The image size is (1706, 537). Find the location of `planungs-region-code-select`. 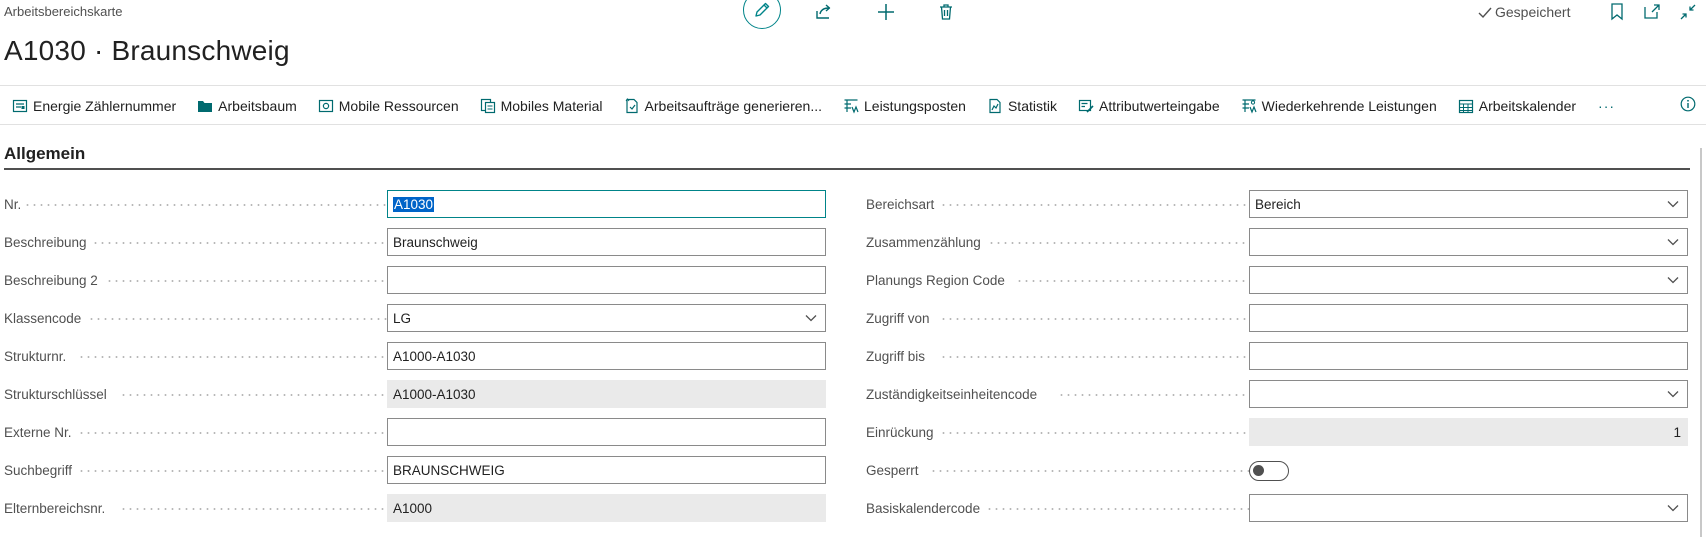

planungs-region-code-select is located at coordinates (1468, 280).